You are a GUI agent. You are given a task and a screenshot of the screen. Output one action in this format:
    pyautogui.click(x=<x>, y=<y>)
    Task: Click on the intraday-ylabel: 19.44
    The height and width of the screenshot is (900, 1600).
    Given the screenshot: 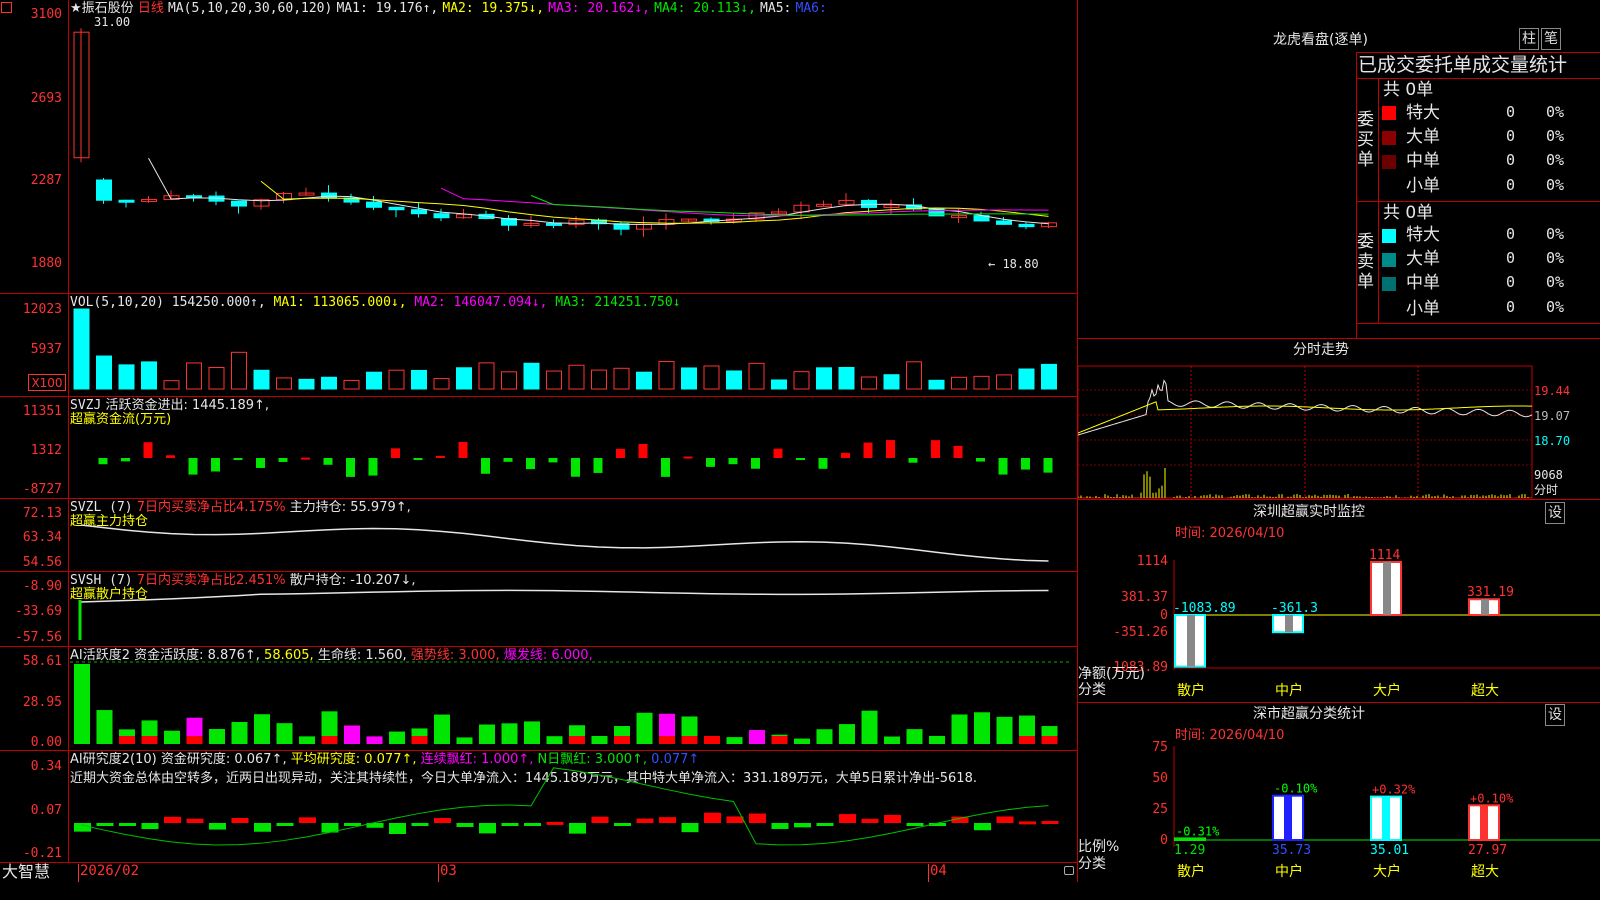 What is the action you would take?
    pyautogui.click(x=1552, y=391)
    